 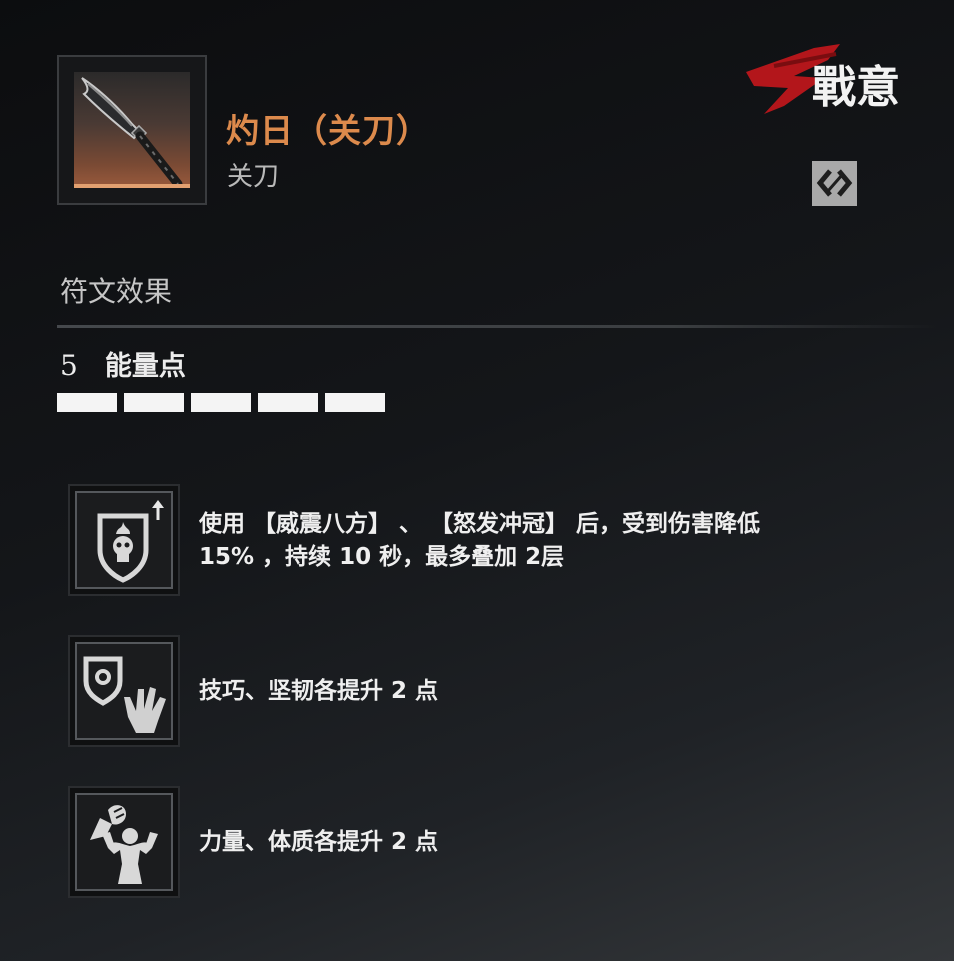 I want to click on perk-line: 15% ，持续 10 秒，最多叠加 2层, so click(x=382, y=557).